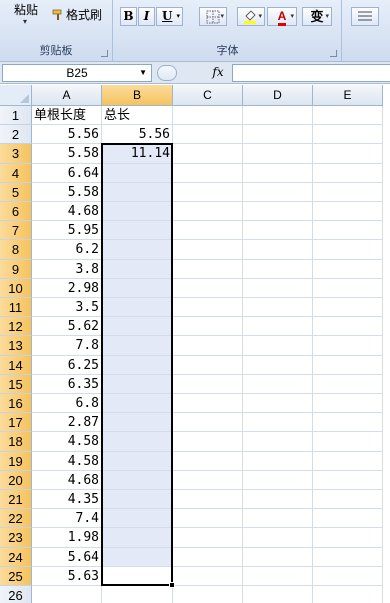  What do you see at coordinates (365, 16) in the screenshot?
I see `align-button` at bounding box center [365, 16].